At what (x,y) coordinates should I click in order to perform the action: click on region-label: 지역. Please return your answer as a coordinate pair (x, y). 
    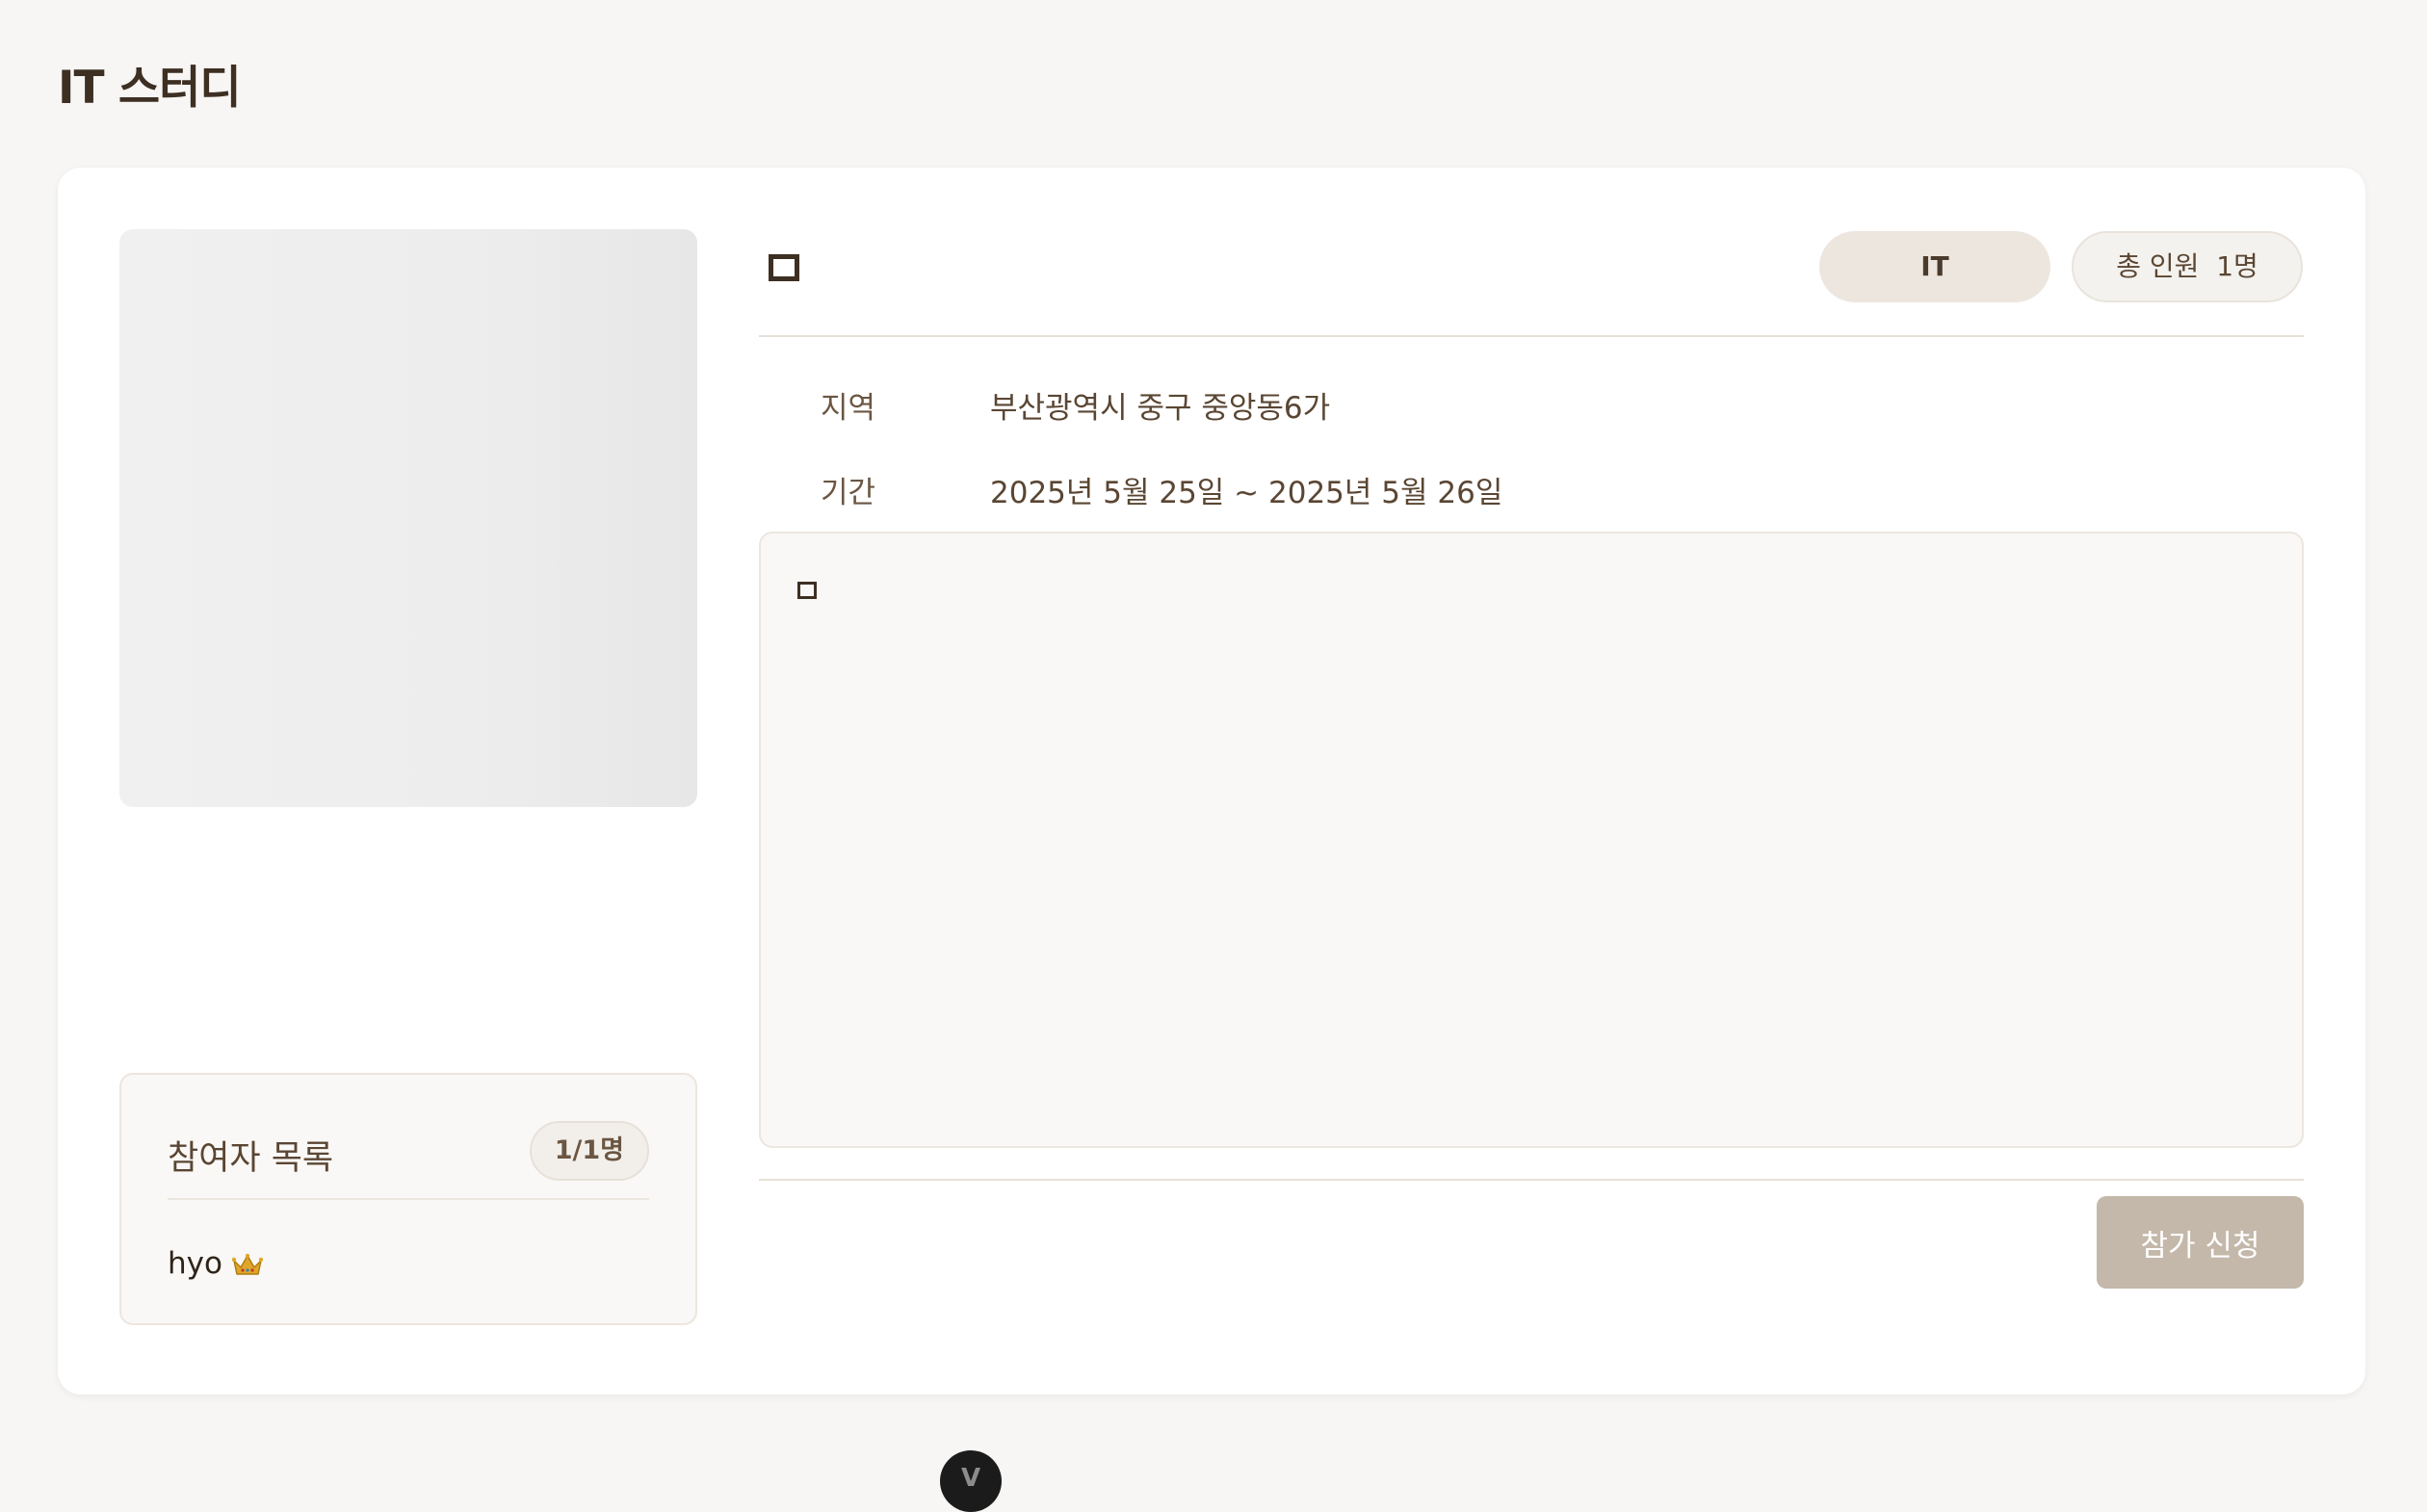
    Looking at the image, I should click on (848, 409).